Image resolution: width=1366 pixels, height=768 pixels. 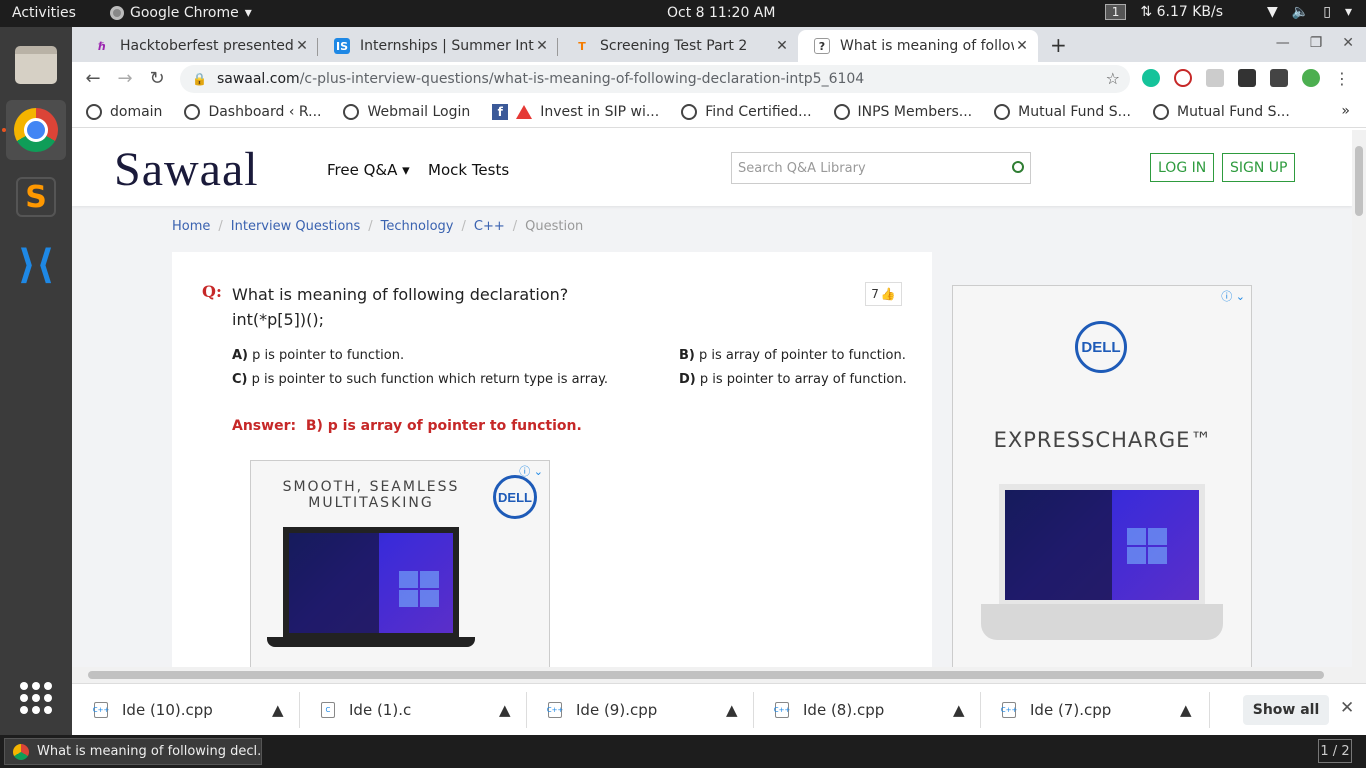 I want to click on tab-screening-test: T Screening Test Part 2 ✕, so click(x=678, y=46).